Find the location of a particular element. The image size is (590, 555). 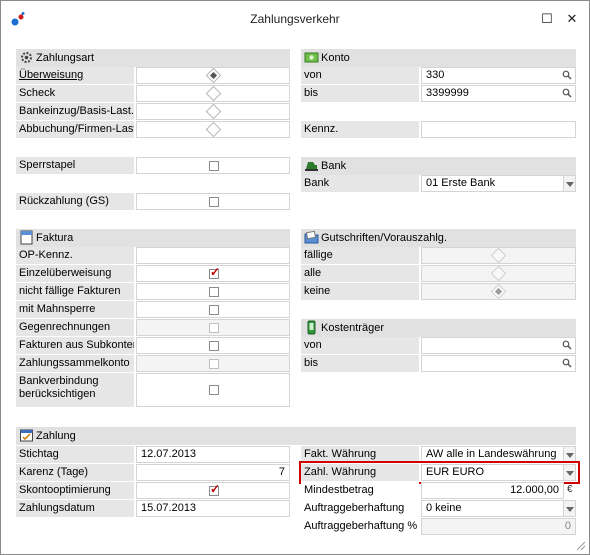

faktura-label: Zahlungssammelkonto is located at coordinates (75, 363).